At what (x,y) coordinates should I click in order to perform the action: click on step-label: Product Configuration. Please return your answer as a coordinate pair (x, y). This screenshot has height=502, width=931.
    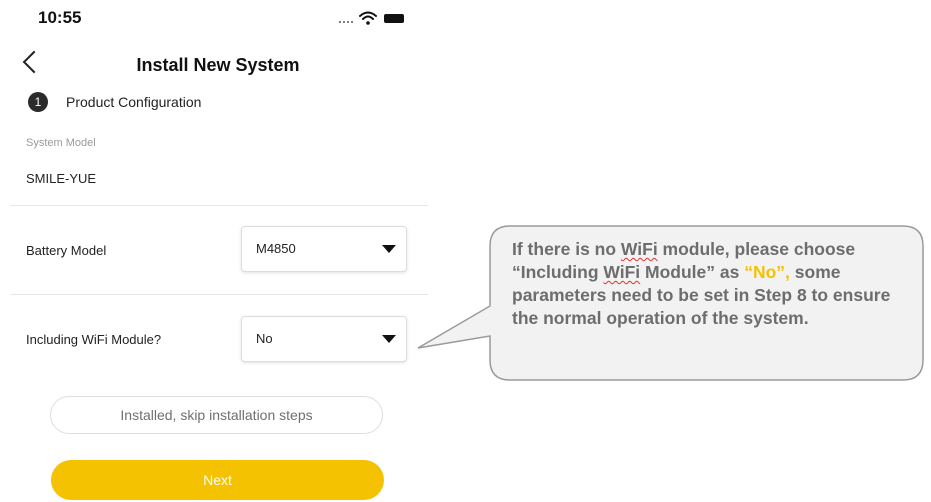
    Looking at the image, I should click on (134, 102).